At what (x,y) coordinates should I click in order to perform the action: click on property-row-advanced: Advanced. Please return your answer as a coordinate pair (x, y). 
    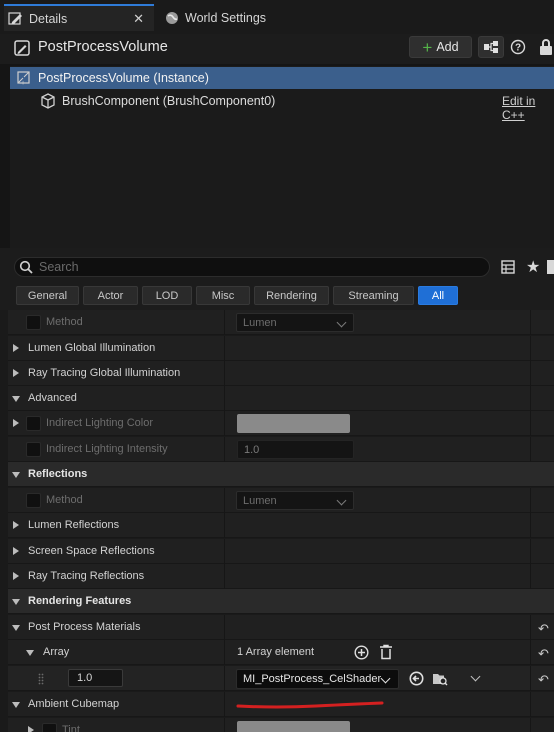
    Looking at the image, I should click on (281, 398).